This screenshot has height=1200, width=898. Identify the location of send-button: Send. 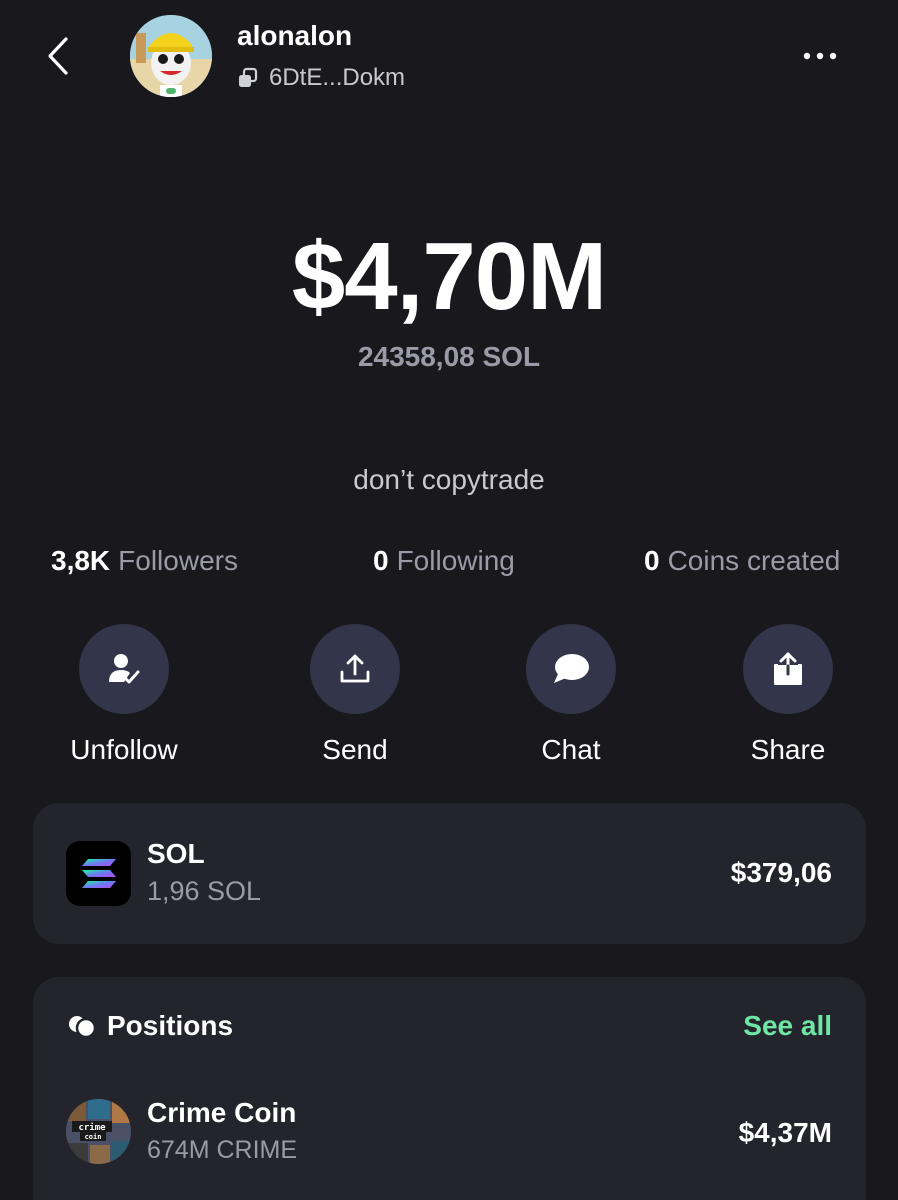
(355, 695).